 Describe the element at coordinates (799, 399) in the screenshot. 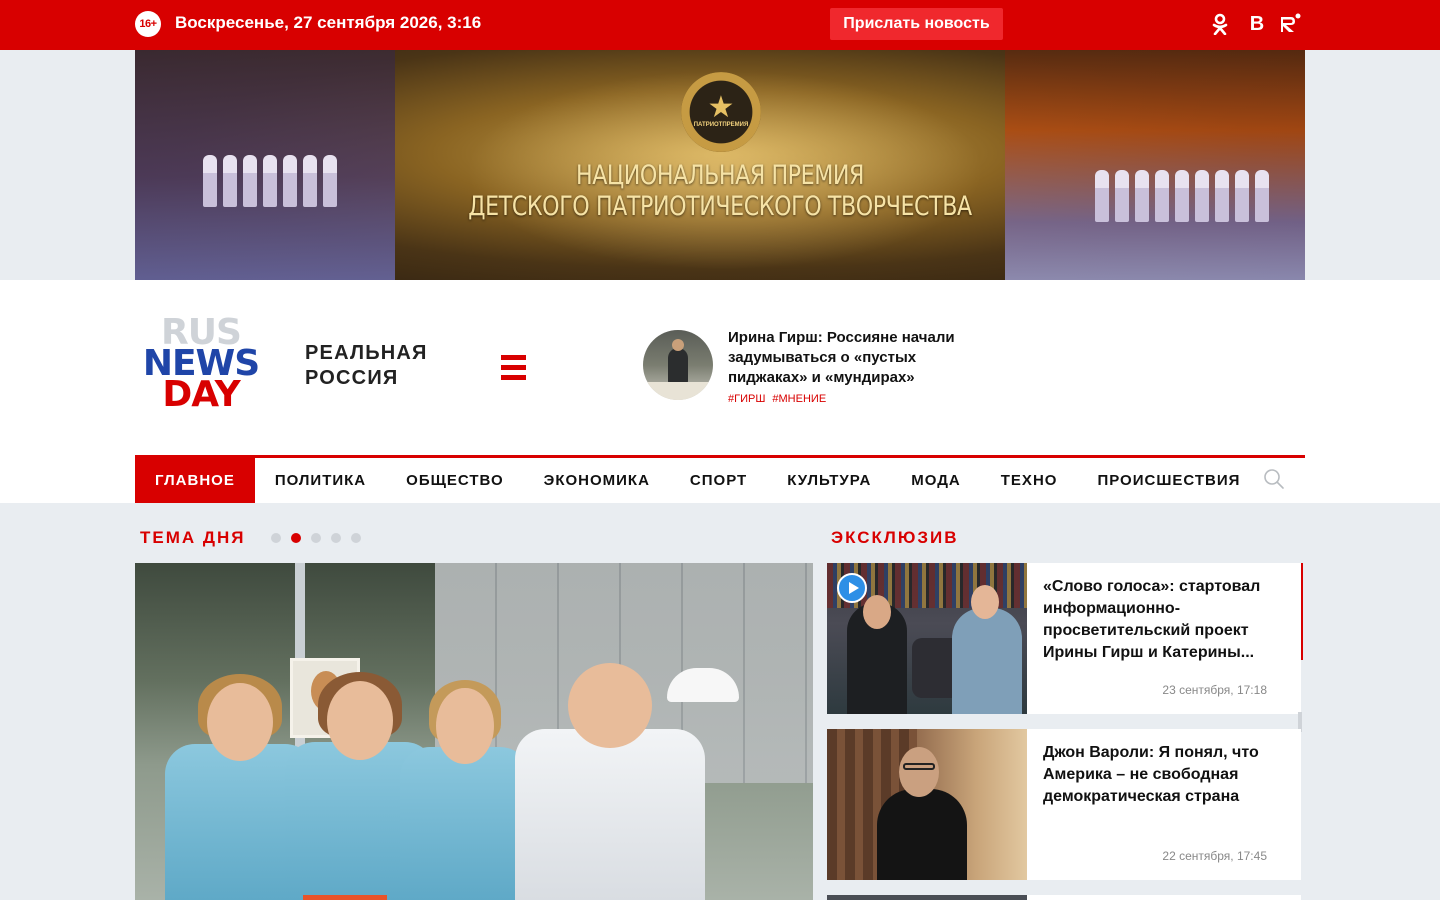

I see `tag-link: #МНЕНИЕ` at that location.